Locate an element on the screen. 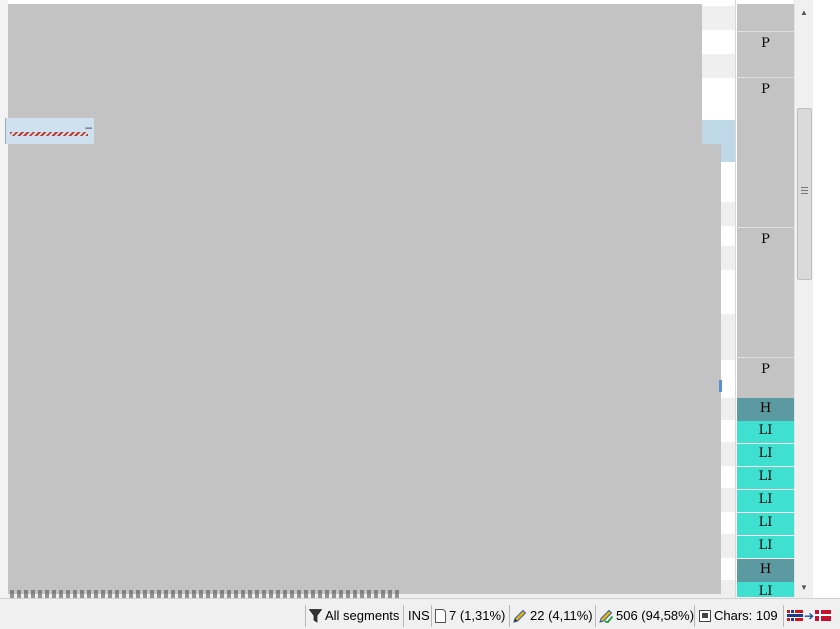 This screenshot has height=629, width=840. scroll-down-arrow-icon: ▼ is located at coordinates (804, 587).